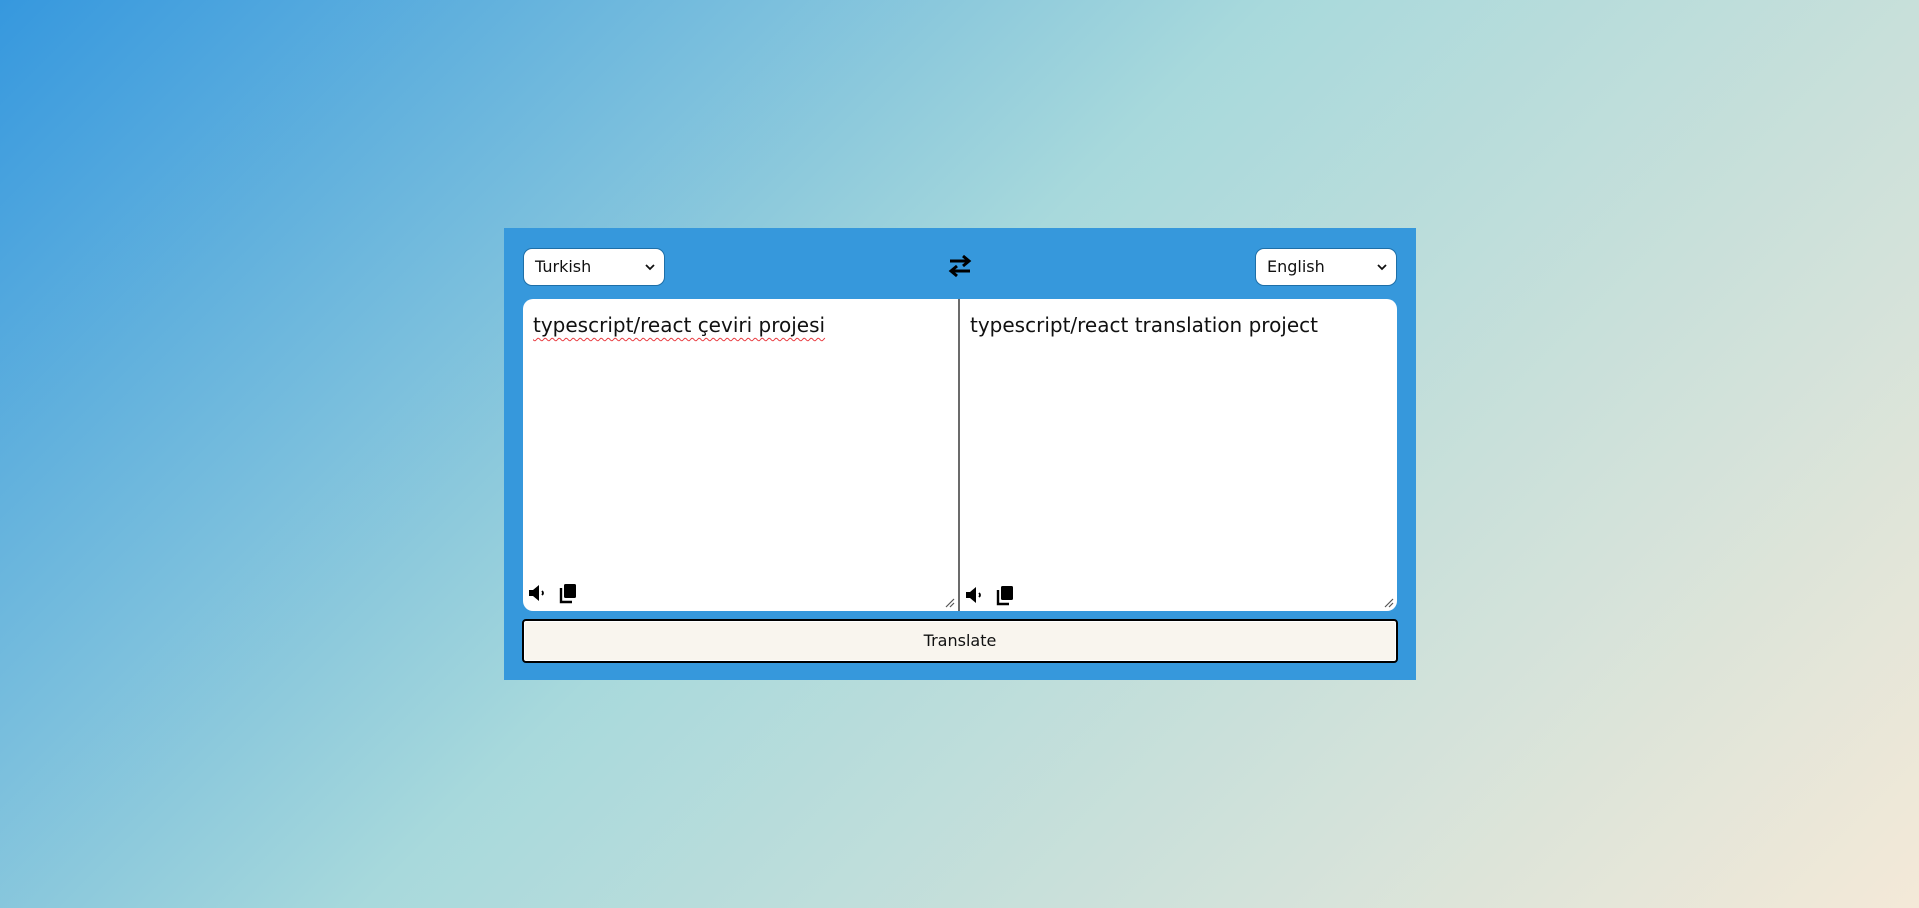 This screenshot has height=908, width=1919. I want to click on source-text-input, so click(738, 421).